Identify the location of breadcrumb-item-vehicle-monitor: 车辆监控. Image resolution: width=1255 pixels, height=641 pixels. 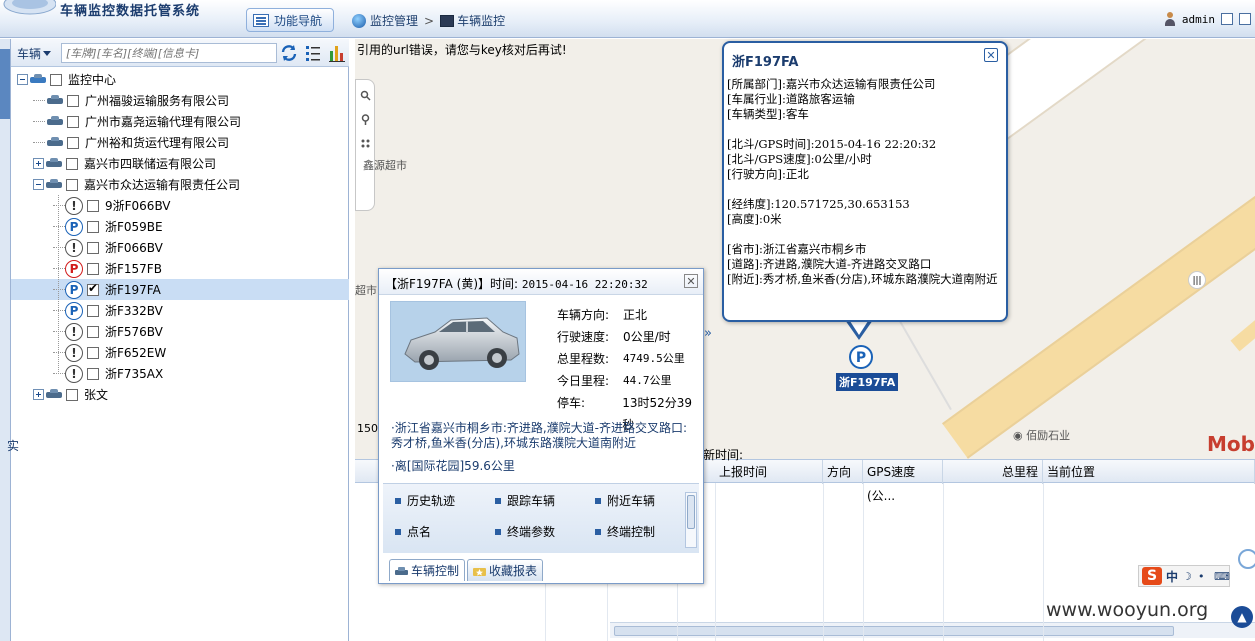
(481, 20).